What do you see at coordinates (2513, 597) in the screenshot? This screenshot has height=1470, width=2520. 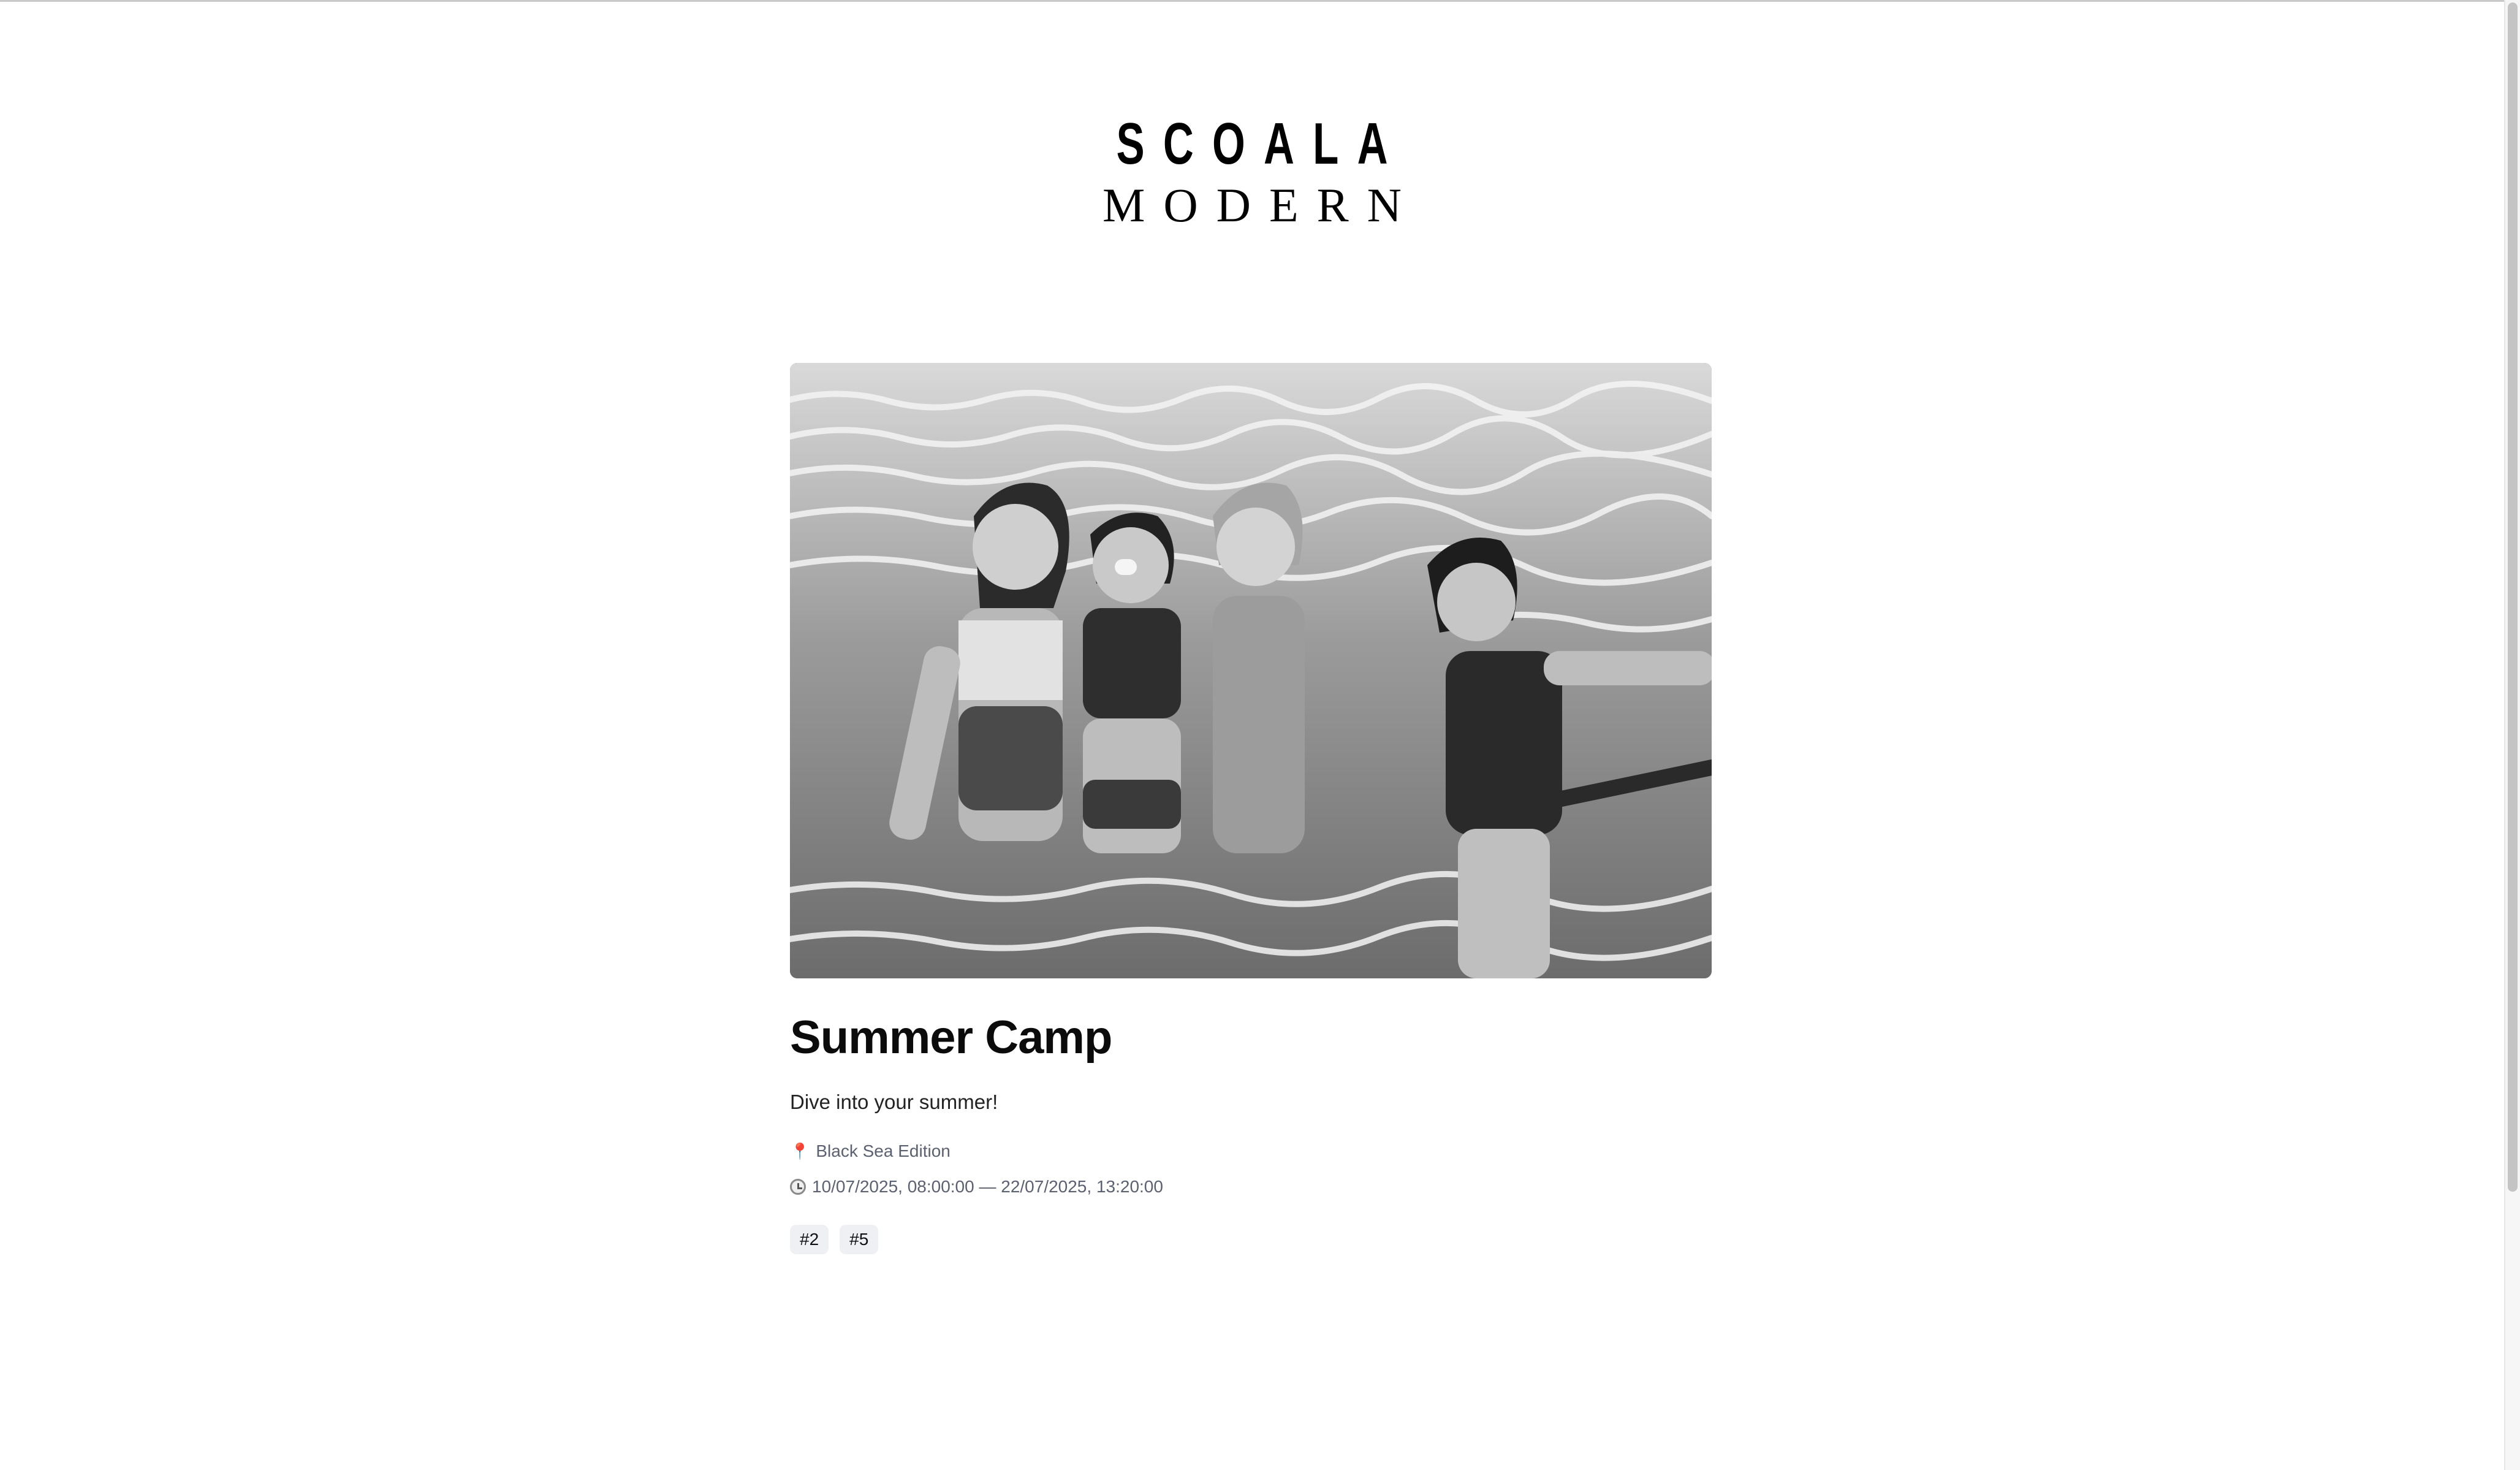 I see `scrollbar-thumb` at bounding box center [2513, 597].